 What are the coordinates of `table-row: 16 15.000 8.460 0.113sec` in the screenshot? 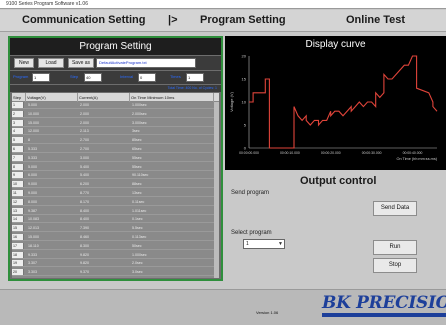 It's located at (115, 237).